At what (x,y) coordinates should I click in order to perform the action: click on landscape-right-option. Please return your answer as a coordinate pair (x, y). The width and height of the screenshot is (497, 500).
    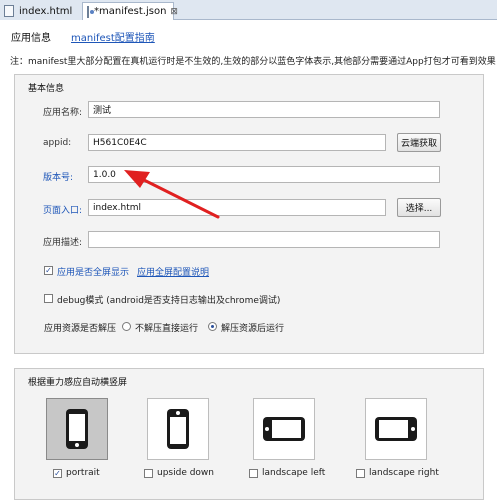
    Looking at the image, I should click on (396, 429).